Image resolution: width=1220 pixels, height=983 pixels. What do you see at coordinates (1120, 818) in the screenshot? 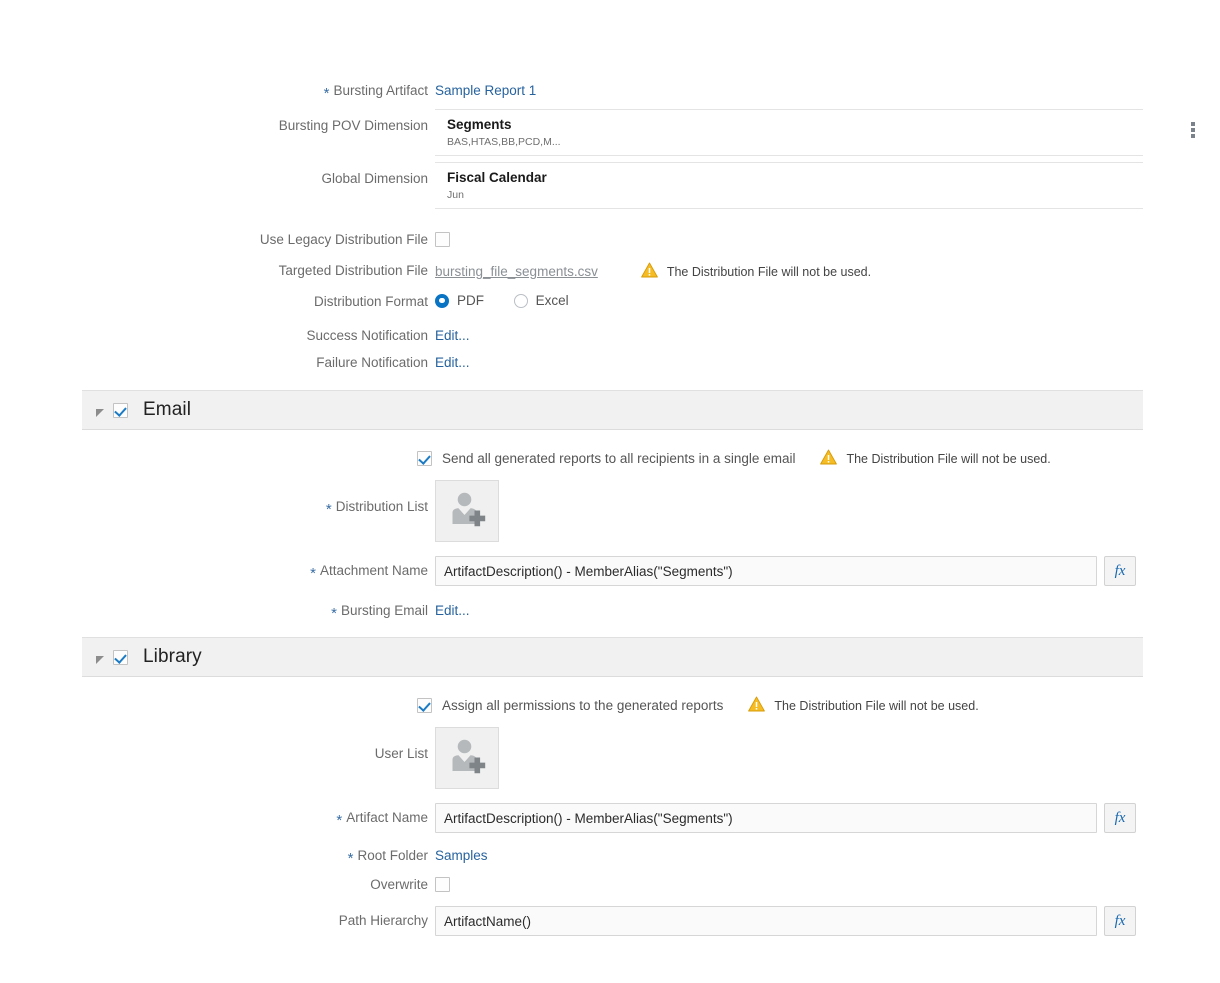
I see `artifact-name-fx-button: fx` at bounding box center [1120, 818].